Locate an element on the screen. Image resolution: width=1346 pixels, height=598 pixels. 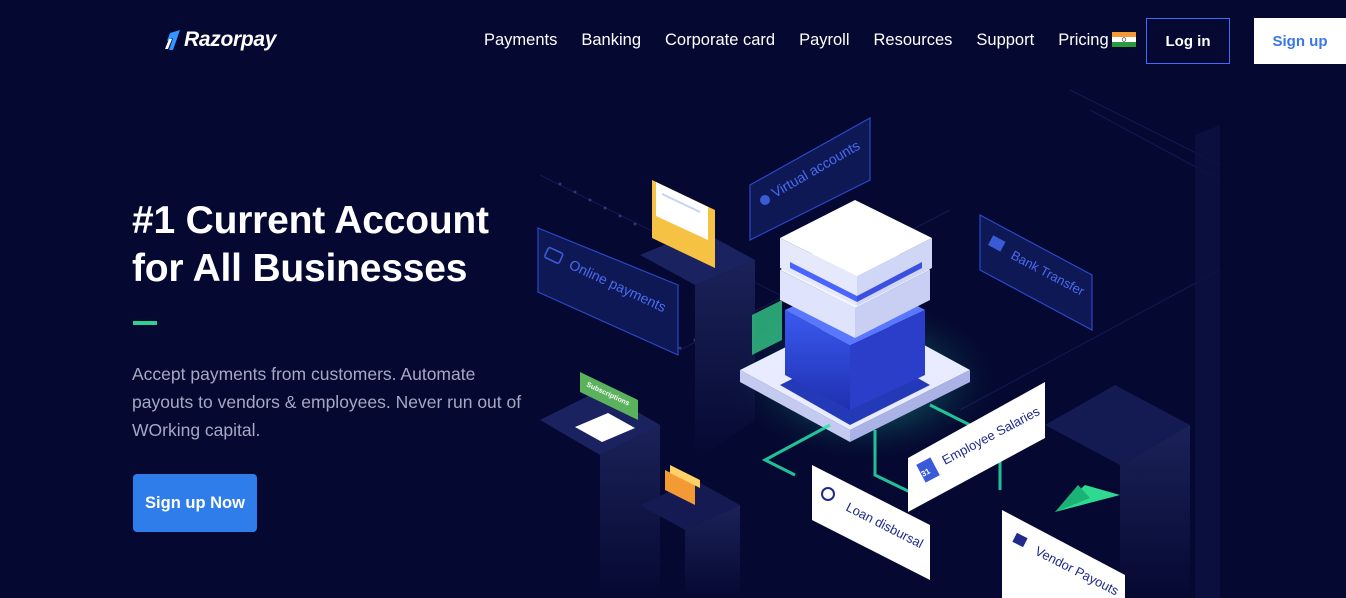
razorpay-logo-icon is located at coordinates (172, 40).